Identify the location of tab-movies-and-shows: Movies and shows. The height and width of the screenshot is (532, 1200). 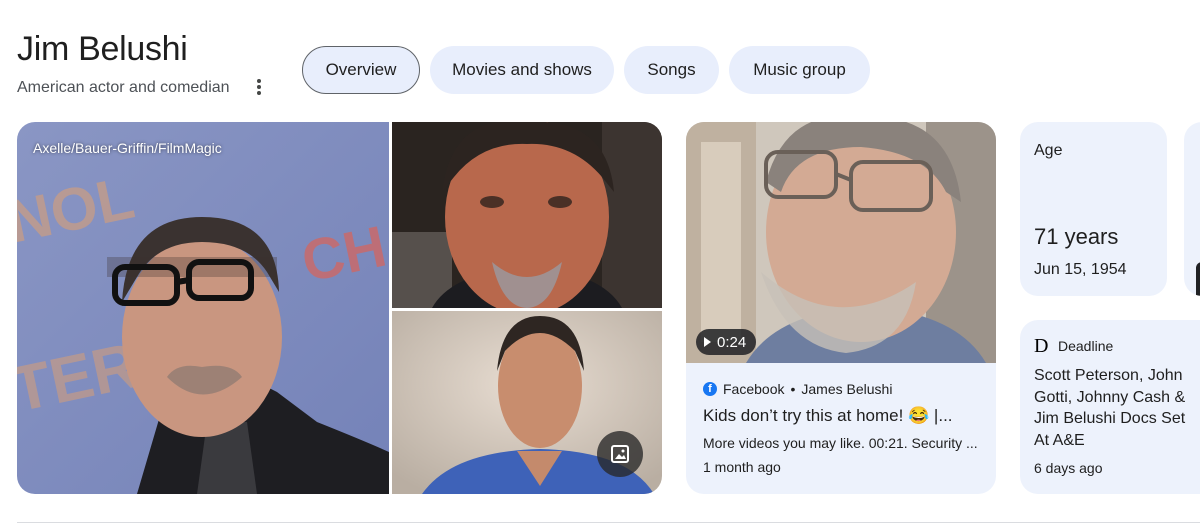
(522, 70).